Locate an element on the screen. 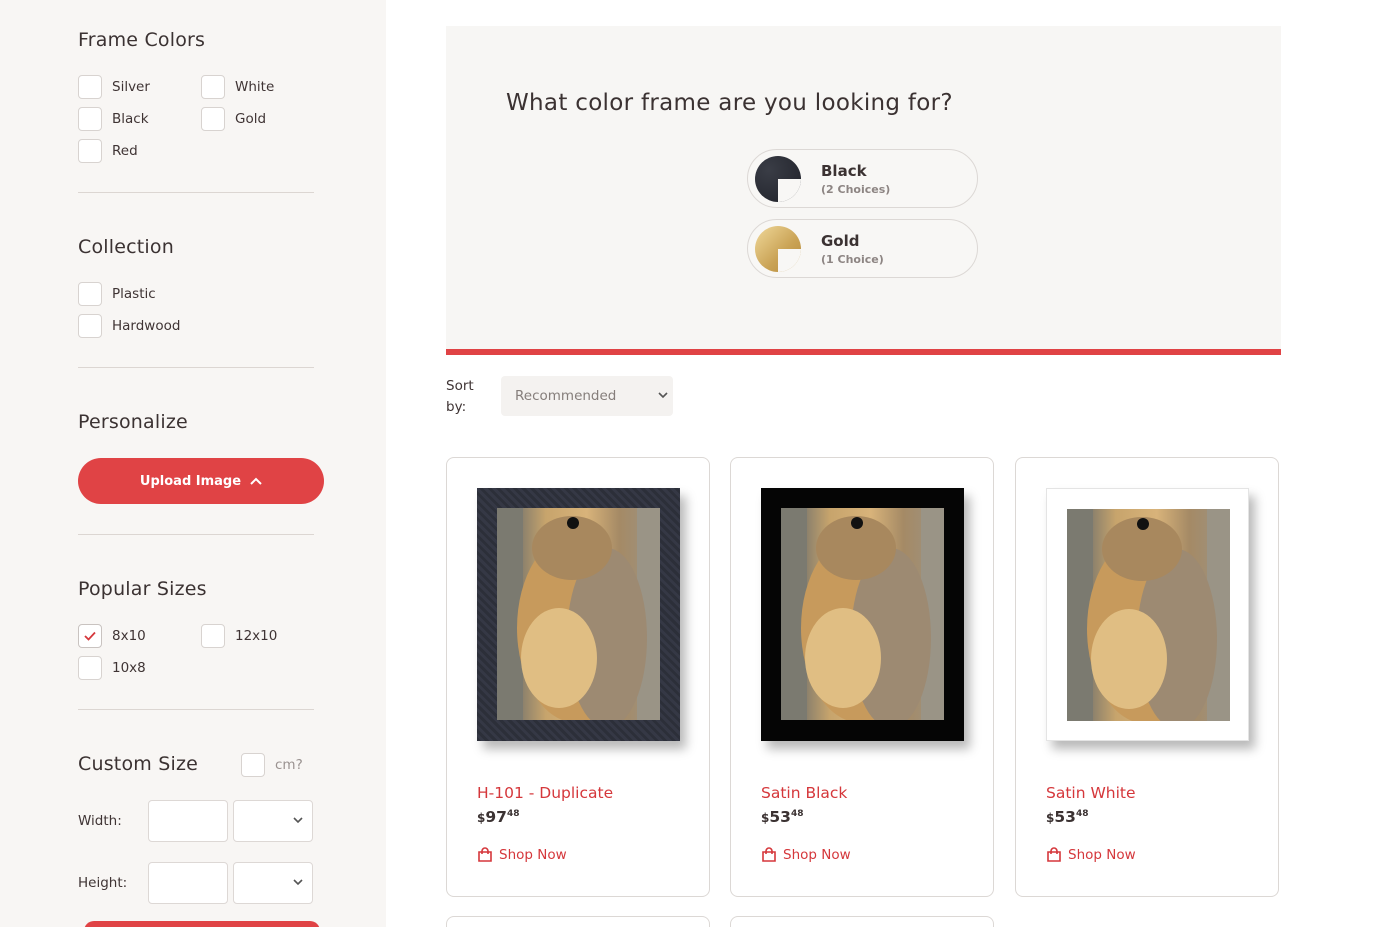 This screenshot has width=1390, height=927. silver-label: Silver is located at coordinates (131, 87).